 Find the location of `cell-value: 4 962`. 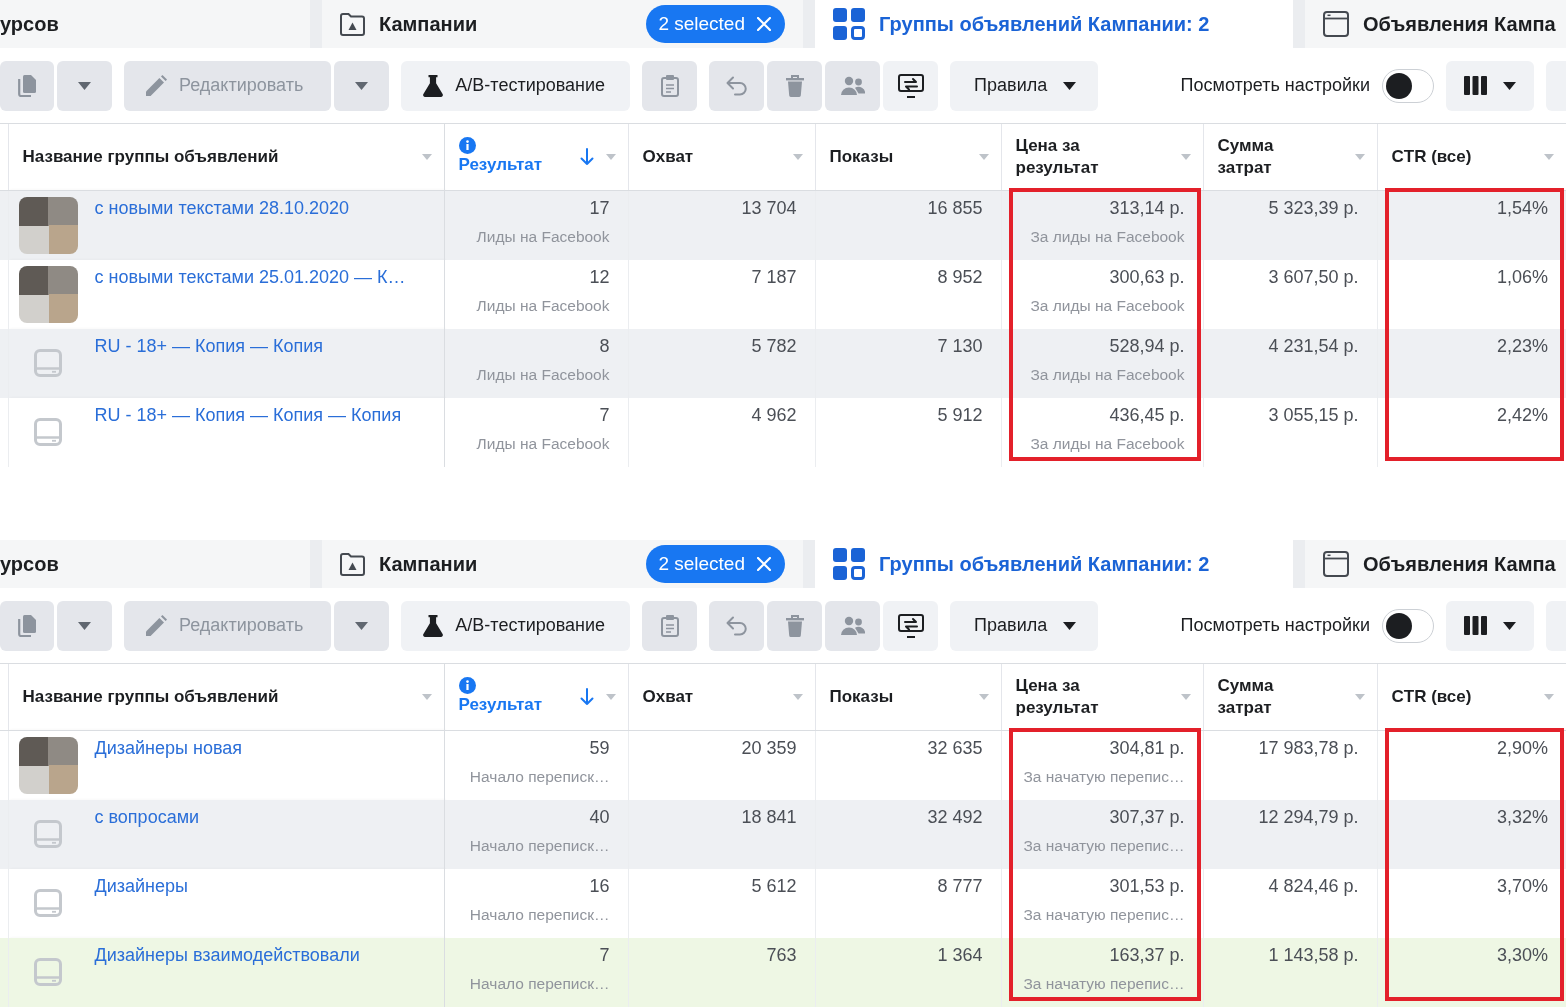

cell-value: 4 962 is located at coordinates (774, 414).